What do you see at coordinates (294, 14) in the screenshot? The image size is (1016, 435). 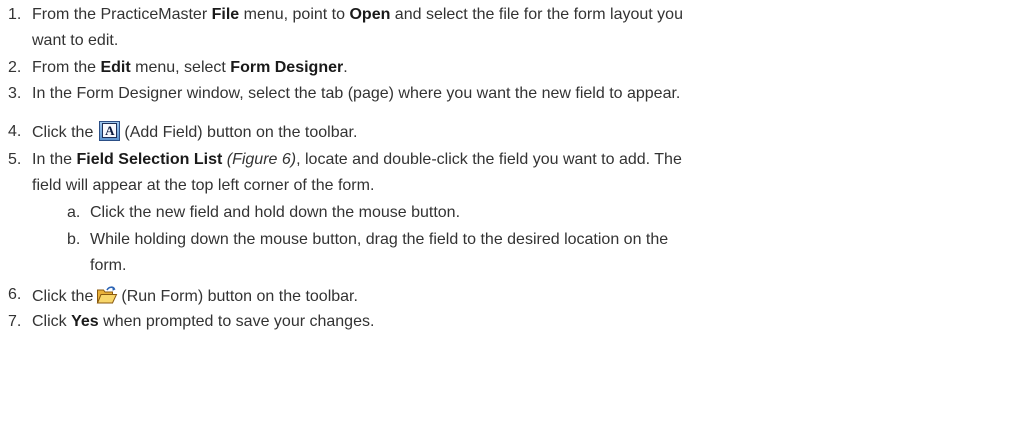 I see `text-segment: menu, point to` at bounding box center [294, 14].